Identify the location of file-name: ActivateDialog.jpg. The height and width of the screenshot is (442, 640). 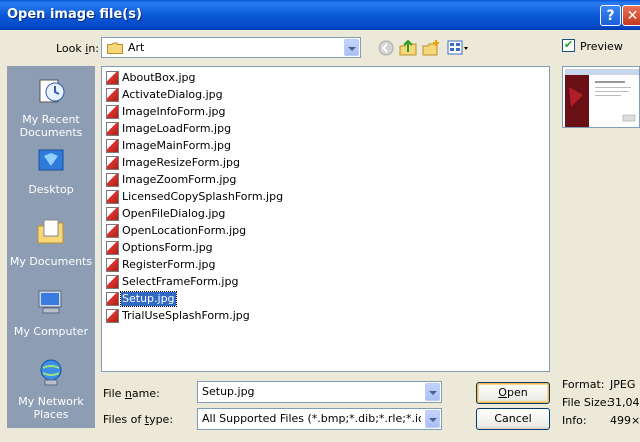
(172, 94).